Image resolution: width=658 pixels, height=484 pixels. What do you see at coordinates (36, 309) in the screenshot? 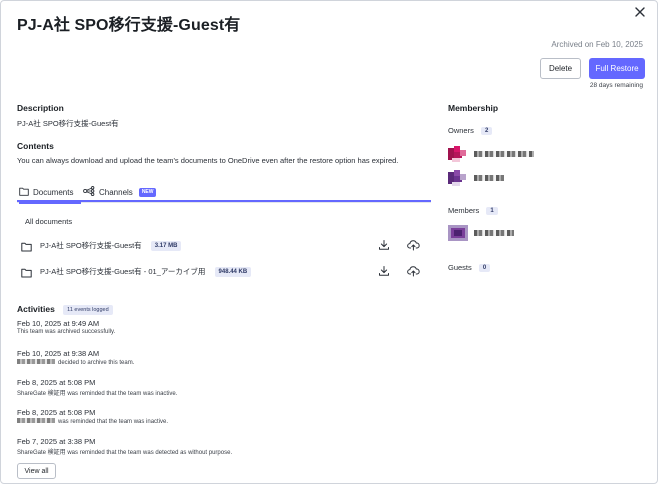
I see `activities-title: Activities` at bounding box center [36, 309].